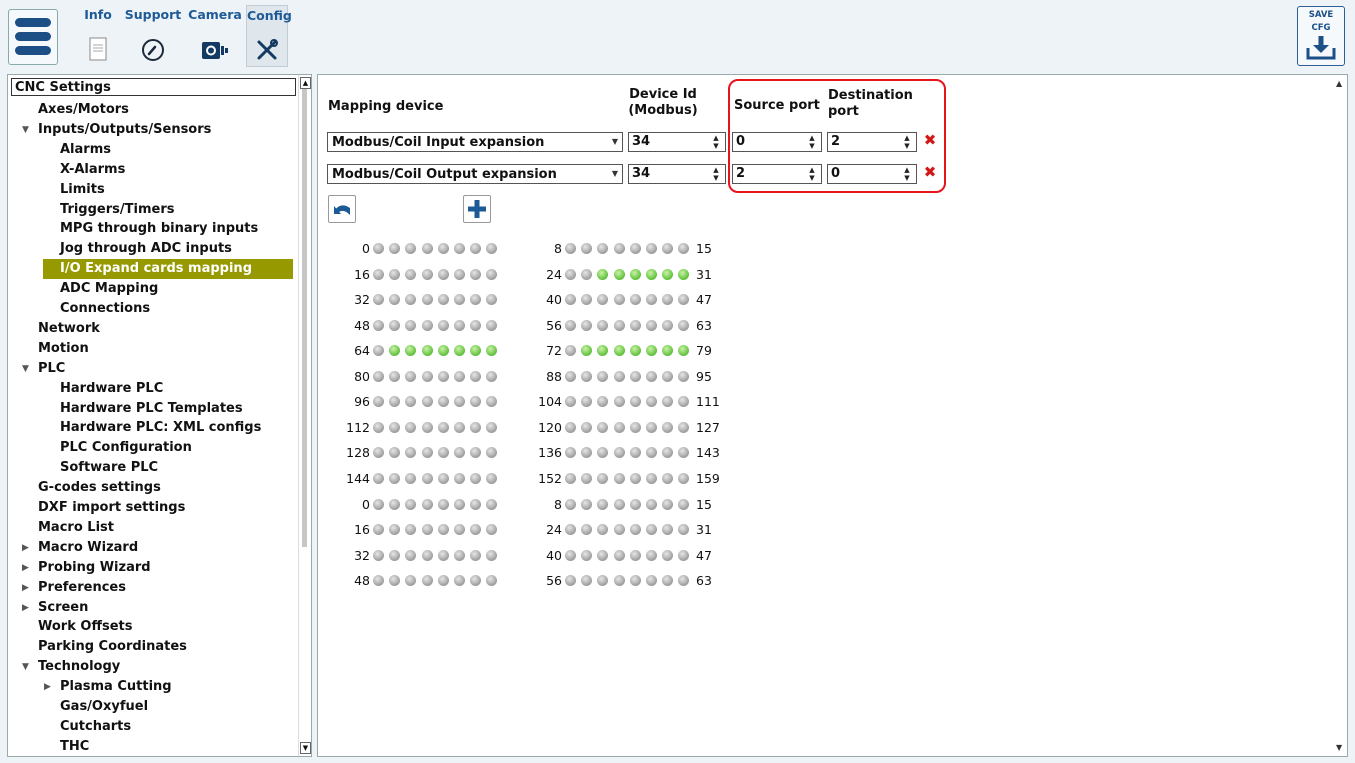 The width and height of the screenshot is (1355, 763). I want to click on tree-item: Hardware PLC: XML configs, so click(134, 428).